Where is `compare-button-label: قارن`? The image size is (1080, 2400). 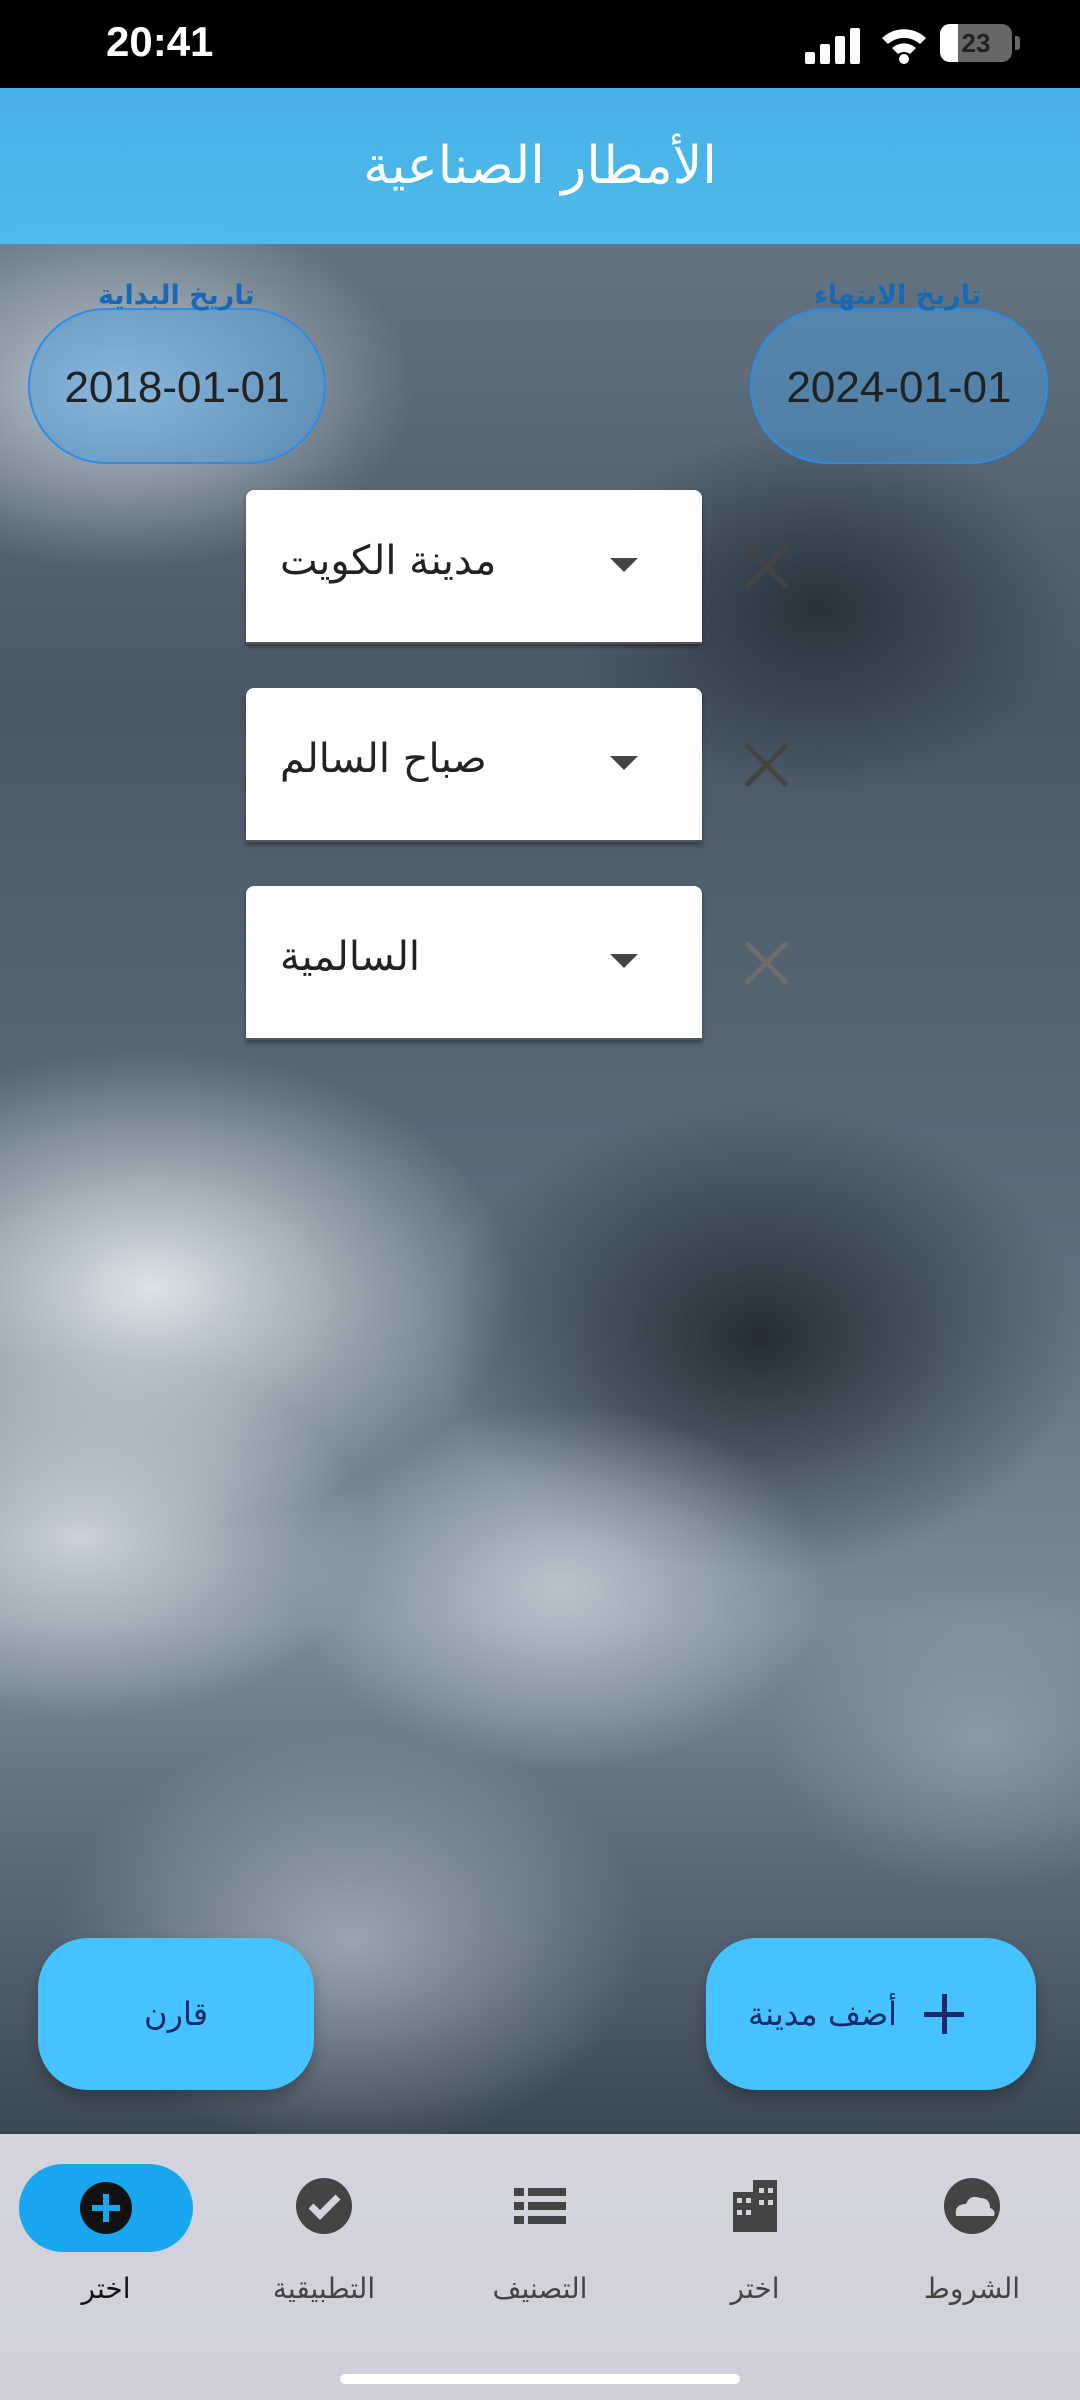
compare-button-label: قارن is located at coordinates (176, 2014).